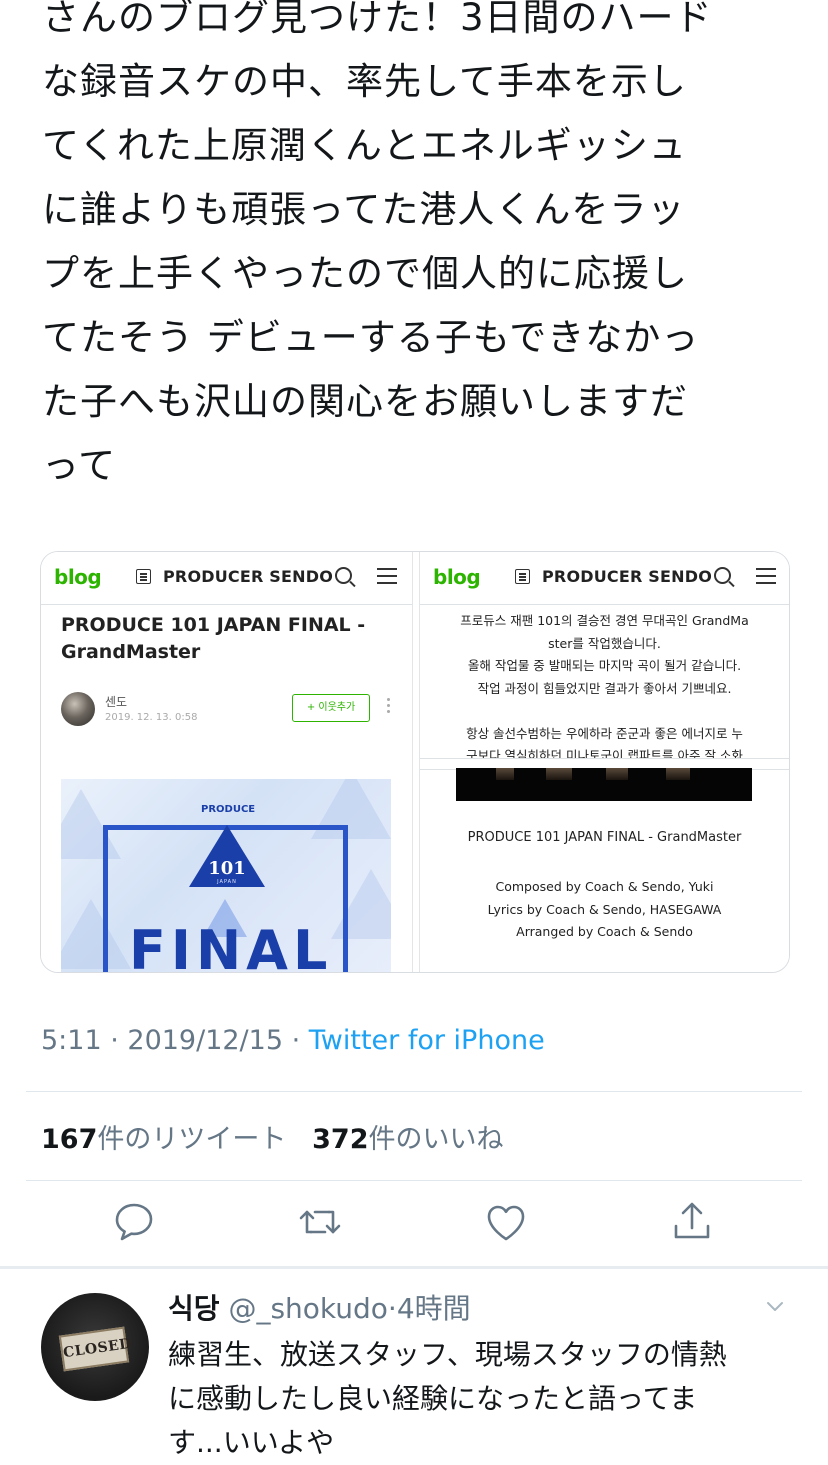  What do you see at coordinates (365, 273) in the screenshot?
I see `tweet-text-line: プを上手くやったので個人的に応援し` at bounding box center [365, 273].